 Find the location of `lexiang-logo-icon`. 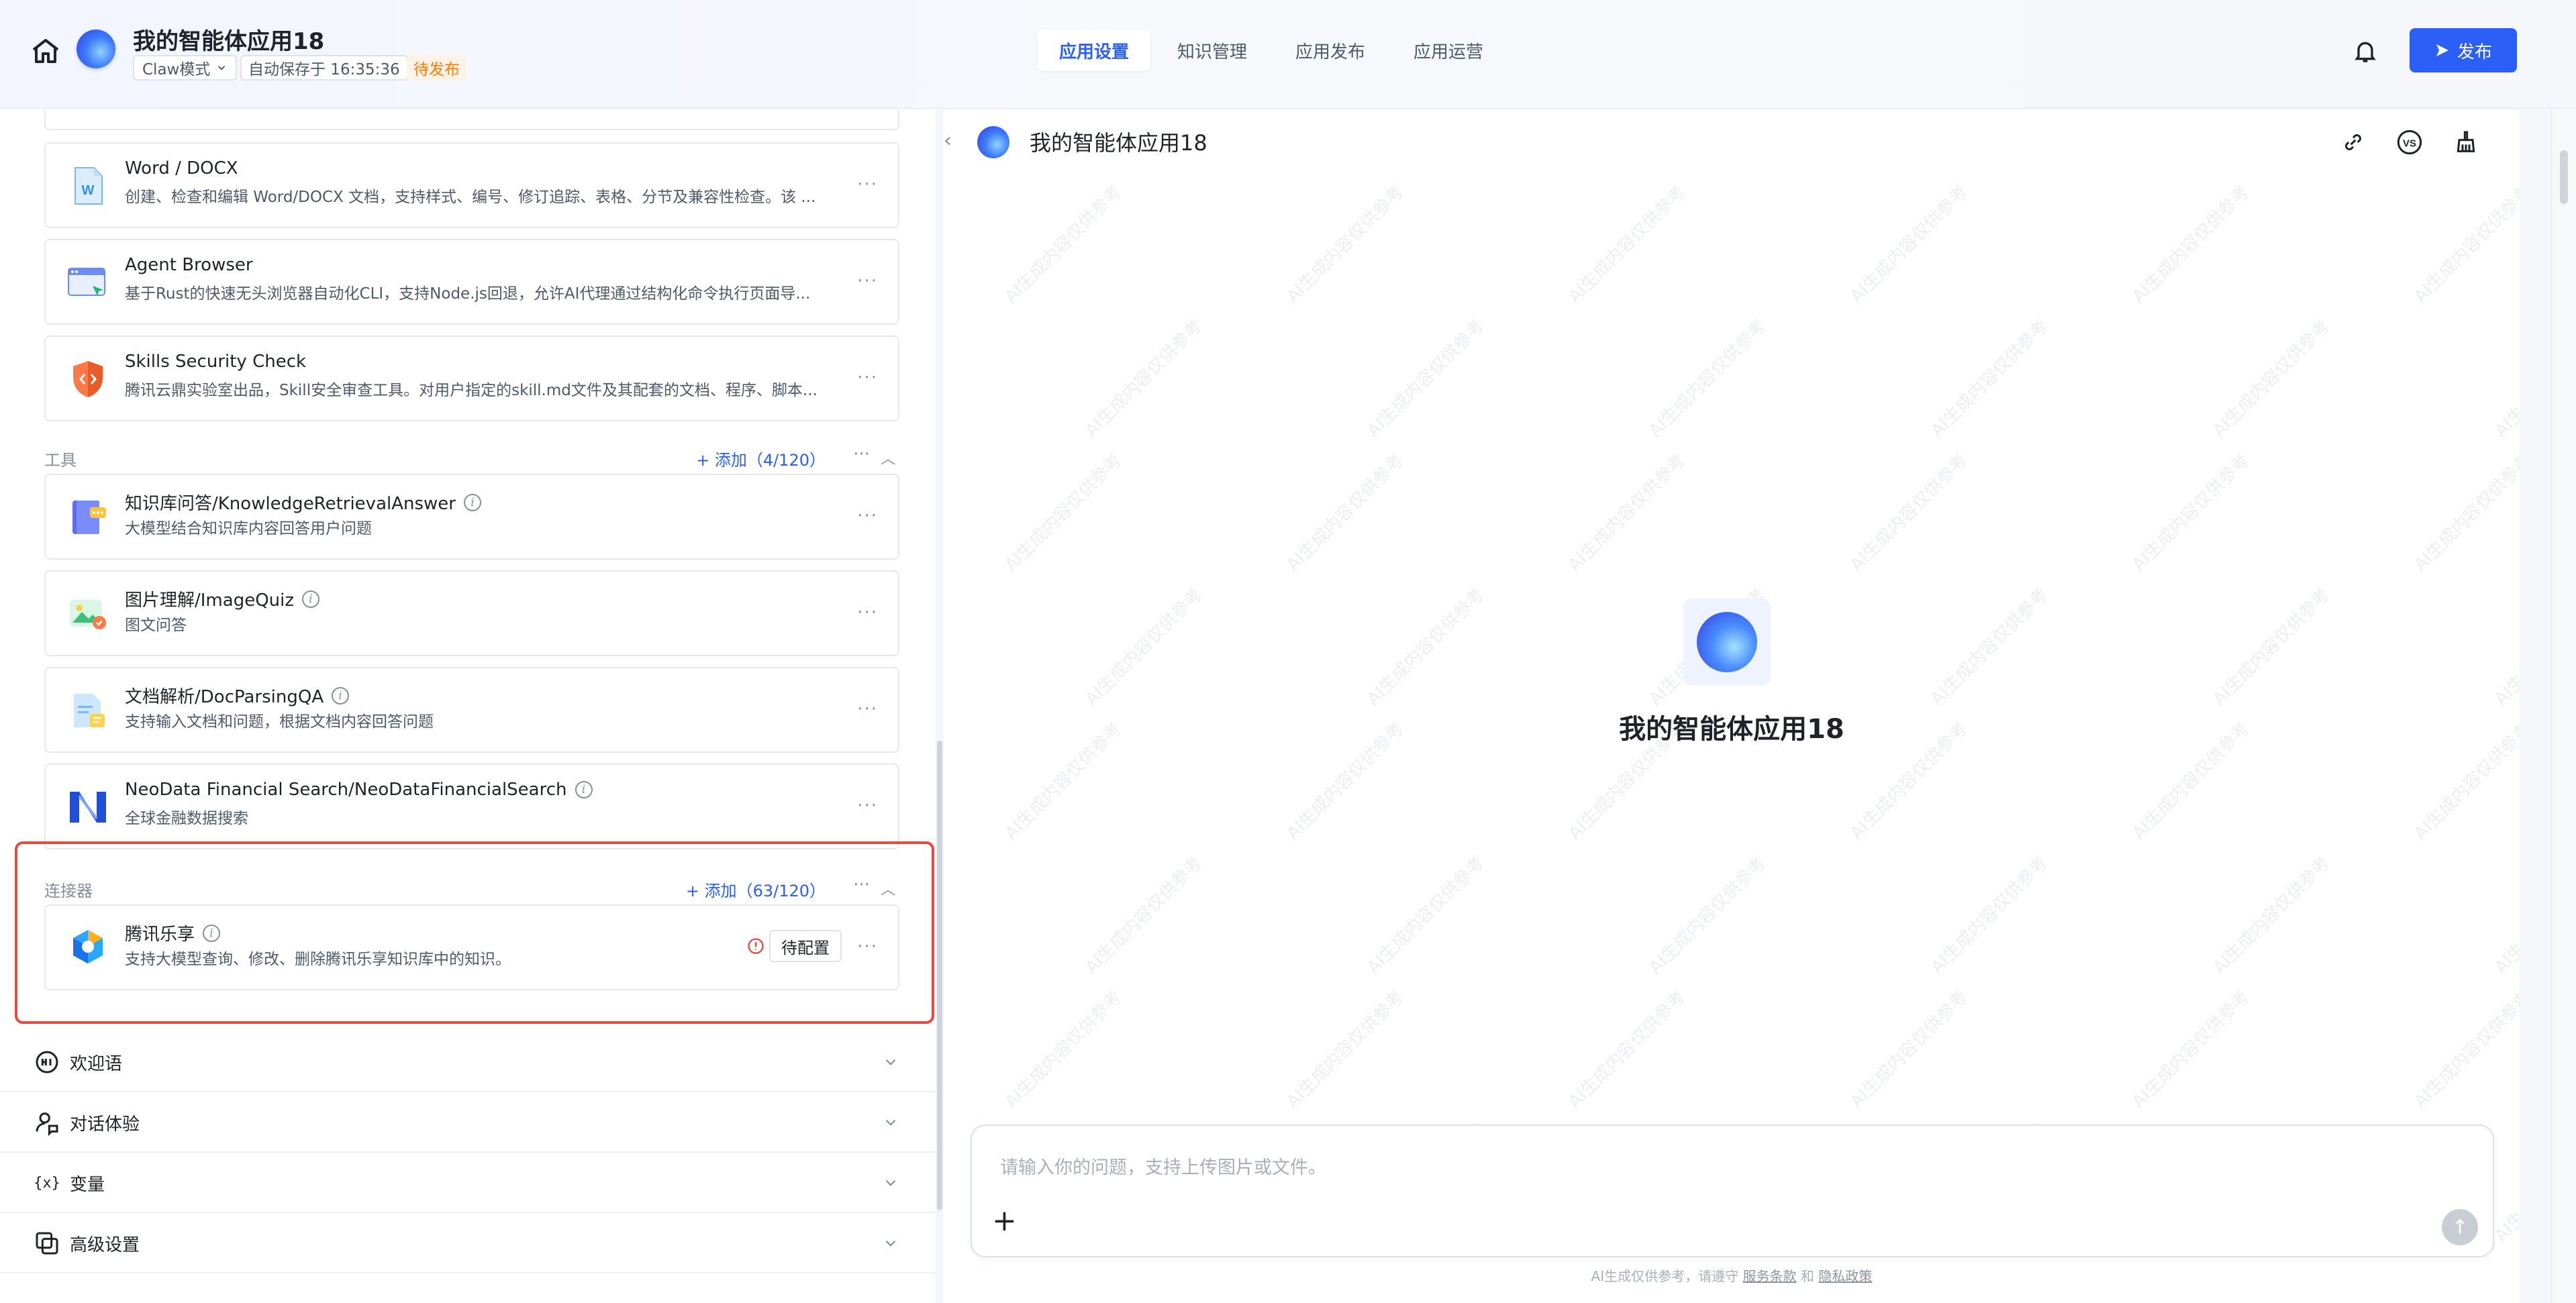

lexiang-logo-icon is located at coordinates (88, 946).